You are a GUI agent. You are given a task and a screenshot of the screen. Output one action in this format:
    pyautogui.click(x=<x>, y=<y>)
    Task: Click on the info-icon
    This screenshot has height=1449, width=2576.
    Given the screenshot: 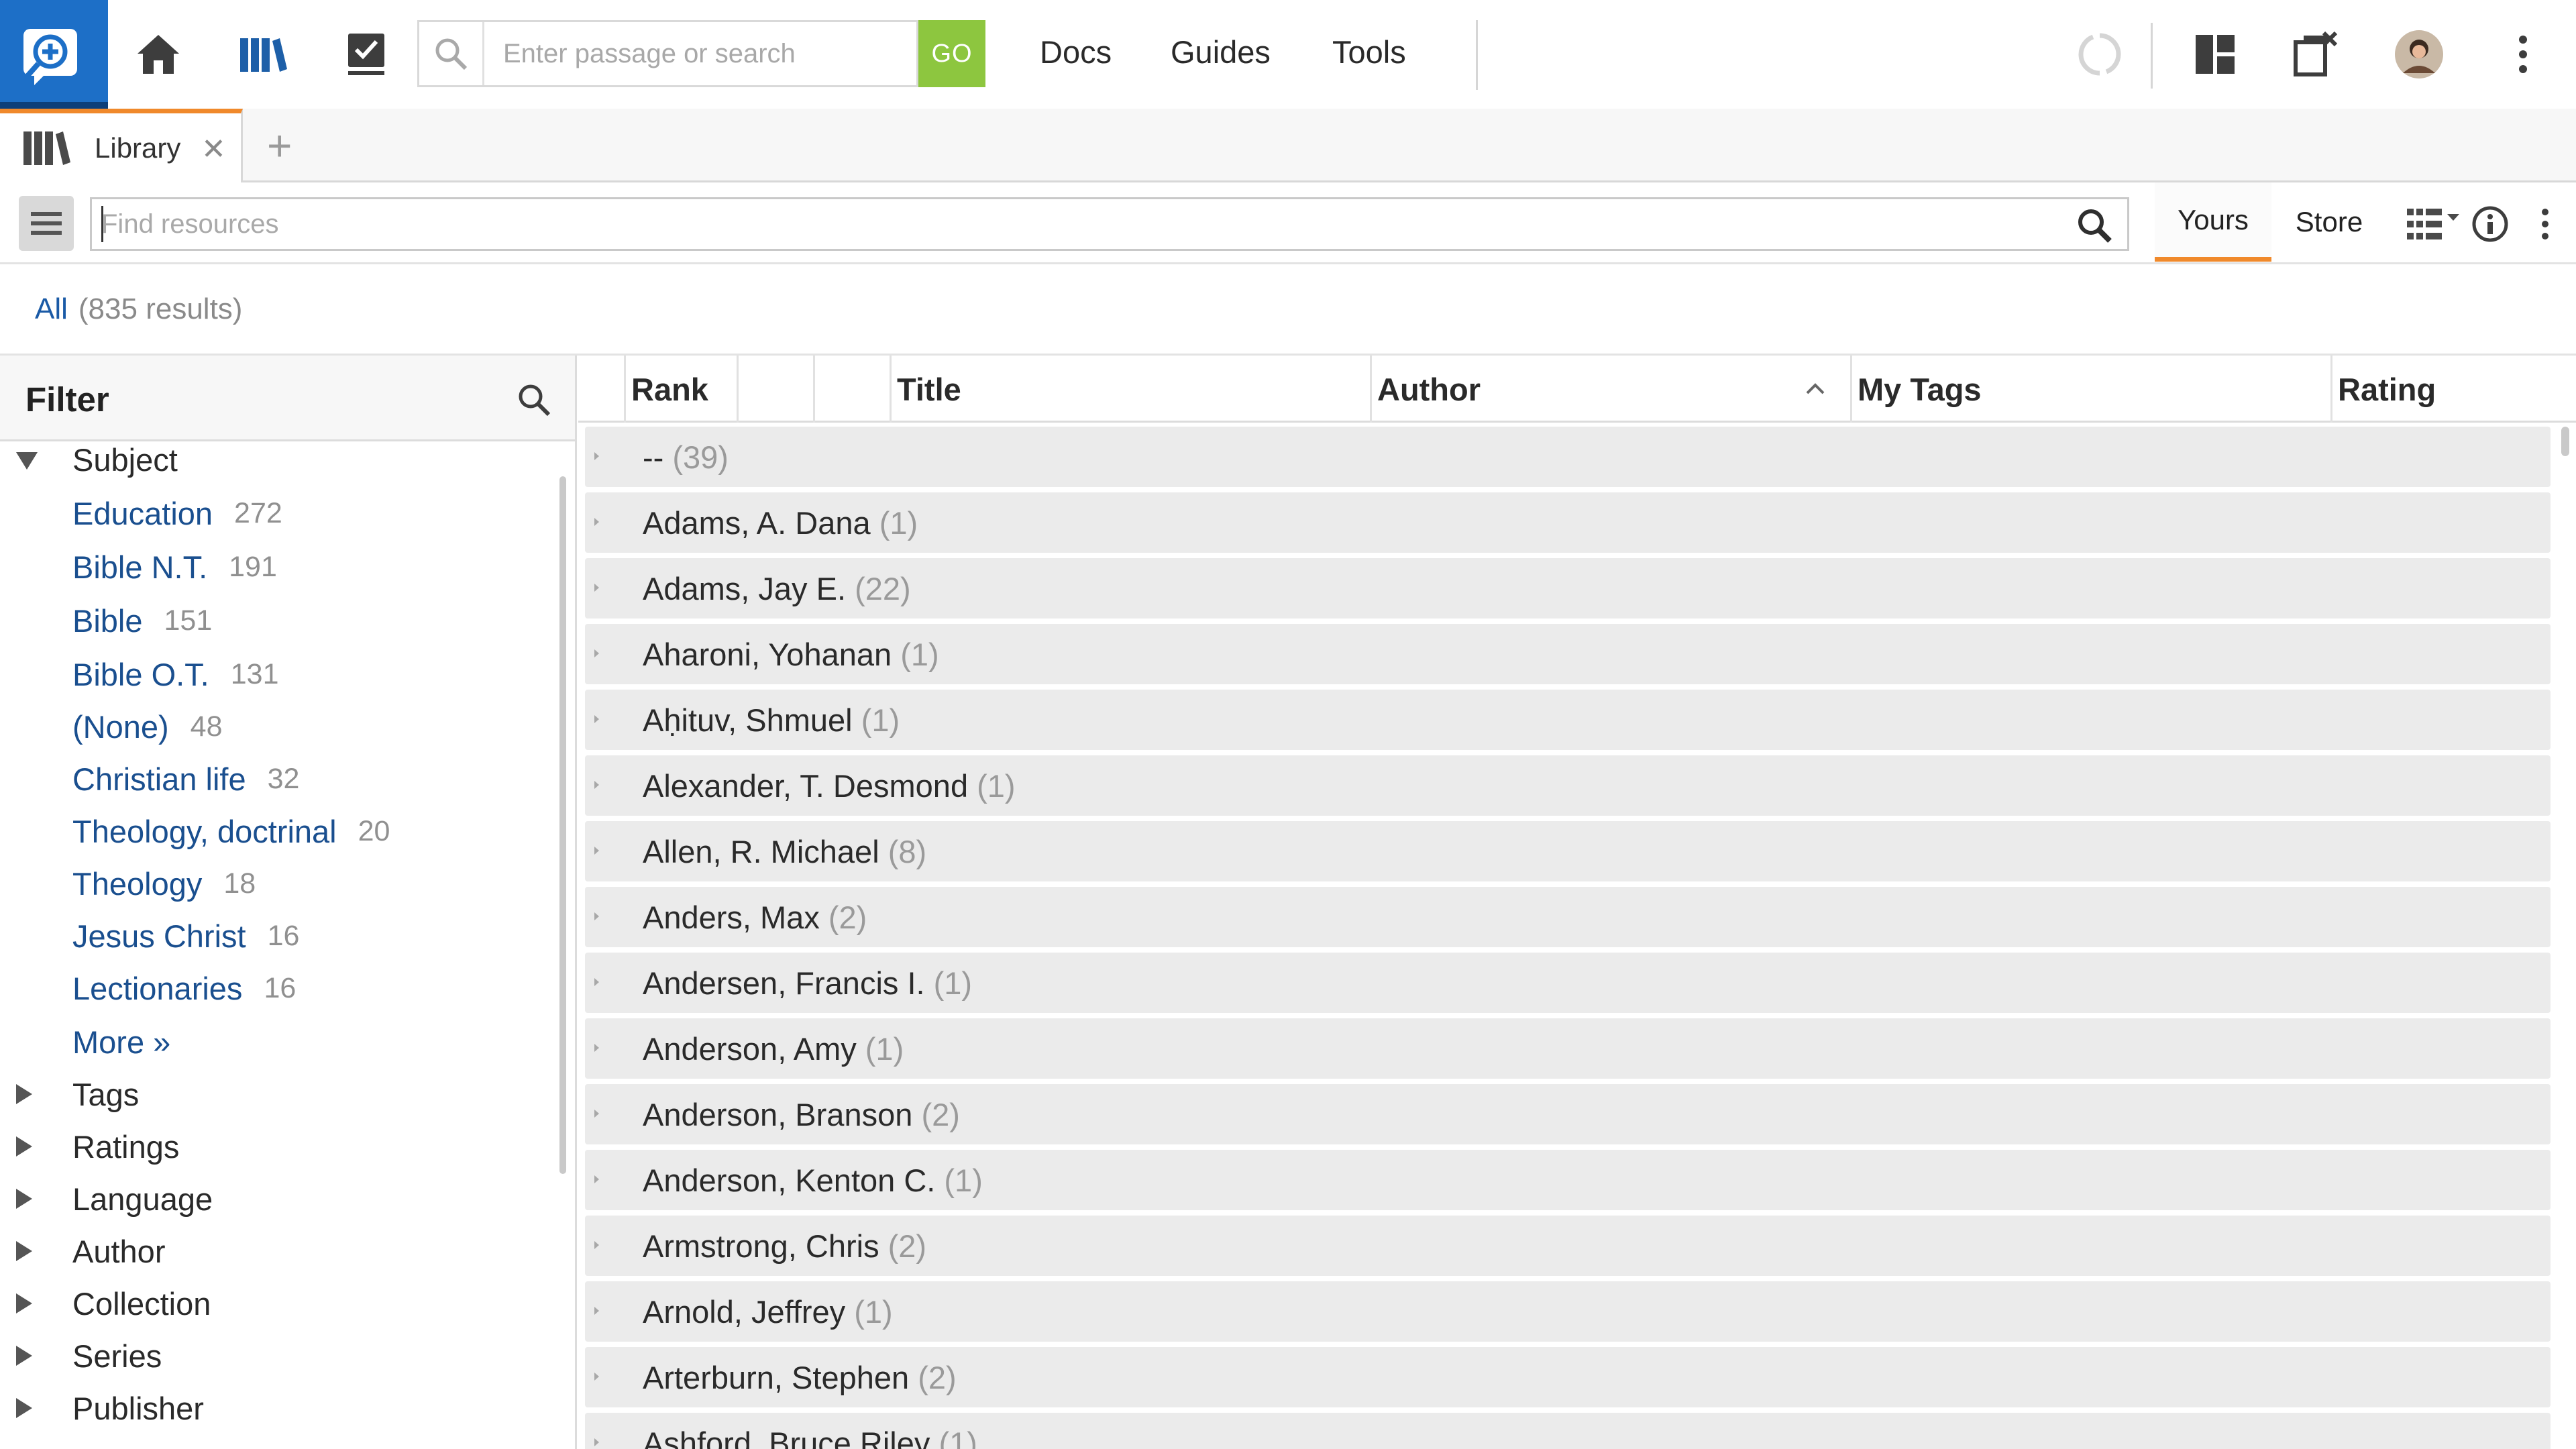 What is the action you would take?
    pyautogui.click(x=2490, y=224)
    